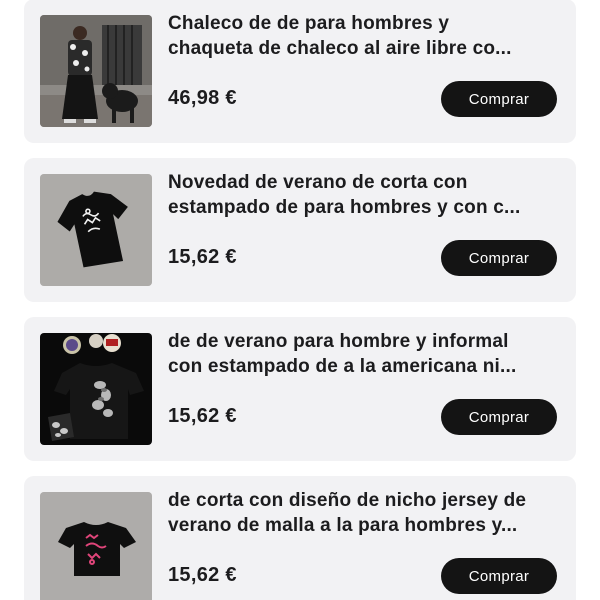 This screenshot has height=600, width=600. I want to click on product-title-line: Novedad de verano de corta con, so click(318, 182).